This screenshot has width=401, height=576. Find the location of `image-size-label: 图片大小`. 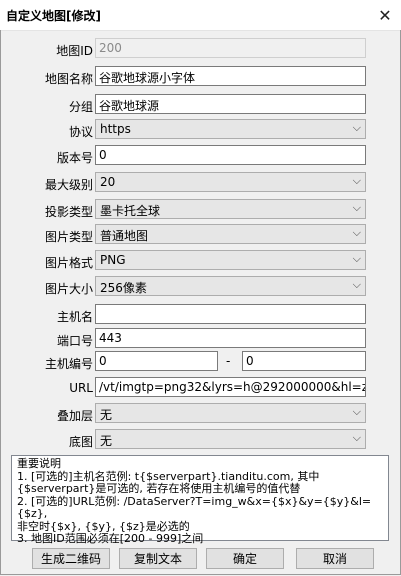

image-size-label: 图片大小 is located at coordinates (68, 289).